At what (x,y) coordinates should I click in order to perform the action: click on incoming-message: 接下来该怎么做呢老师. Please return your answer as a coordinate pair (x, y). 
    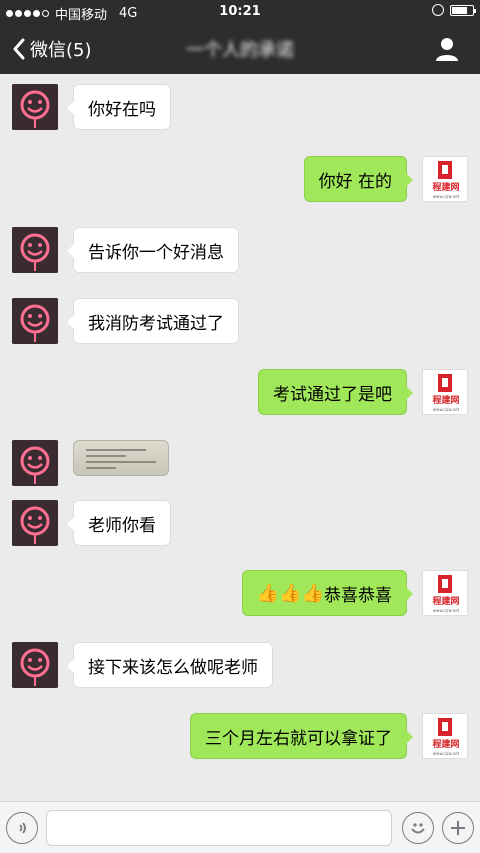
    Looking at the image, I should click on (170, 665).